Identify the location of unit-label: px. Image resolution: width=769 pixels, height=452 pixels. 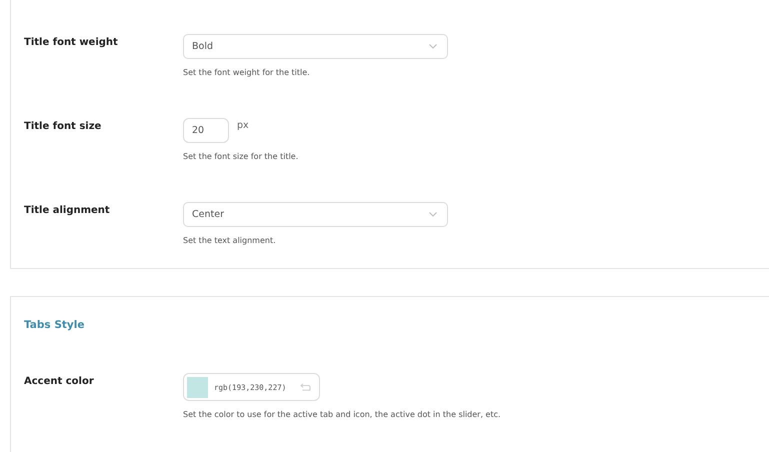
(243, 125).